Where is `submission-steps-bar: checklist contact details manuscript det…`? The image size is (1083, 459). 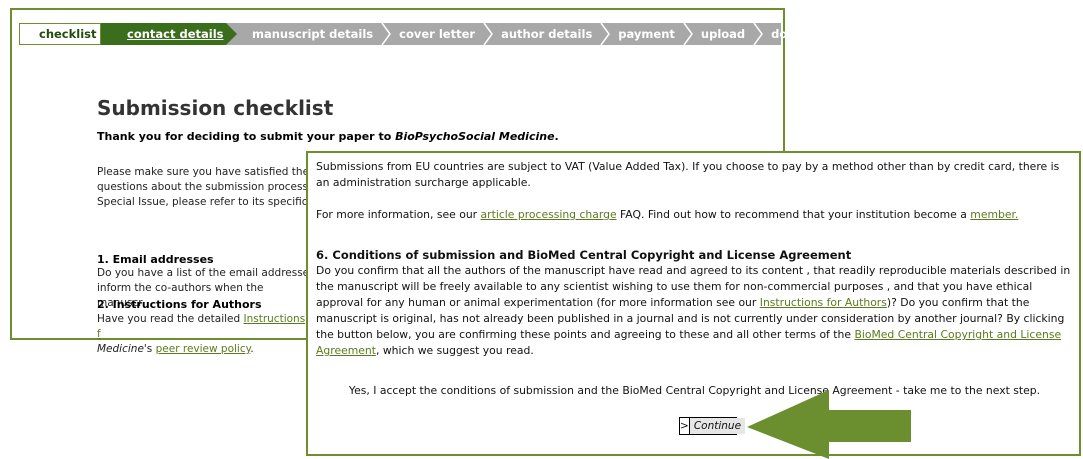 submission-steps-bar: checklist contact details manuscript det… is located at coordinates (411, 34).